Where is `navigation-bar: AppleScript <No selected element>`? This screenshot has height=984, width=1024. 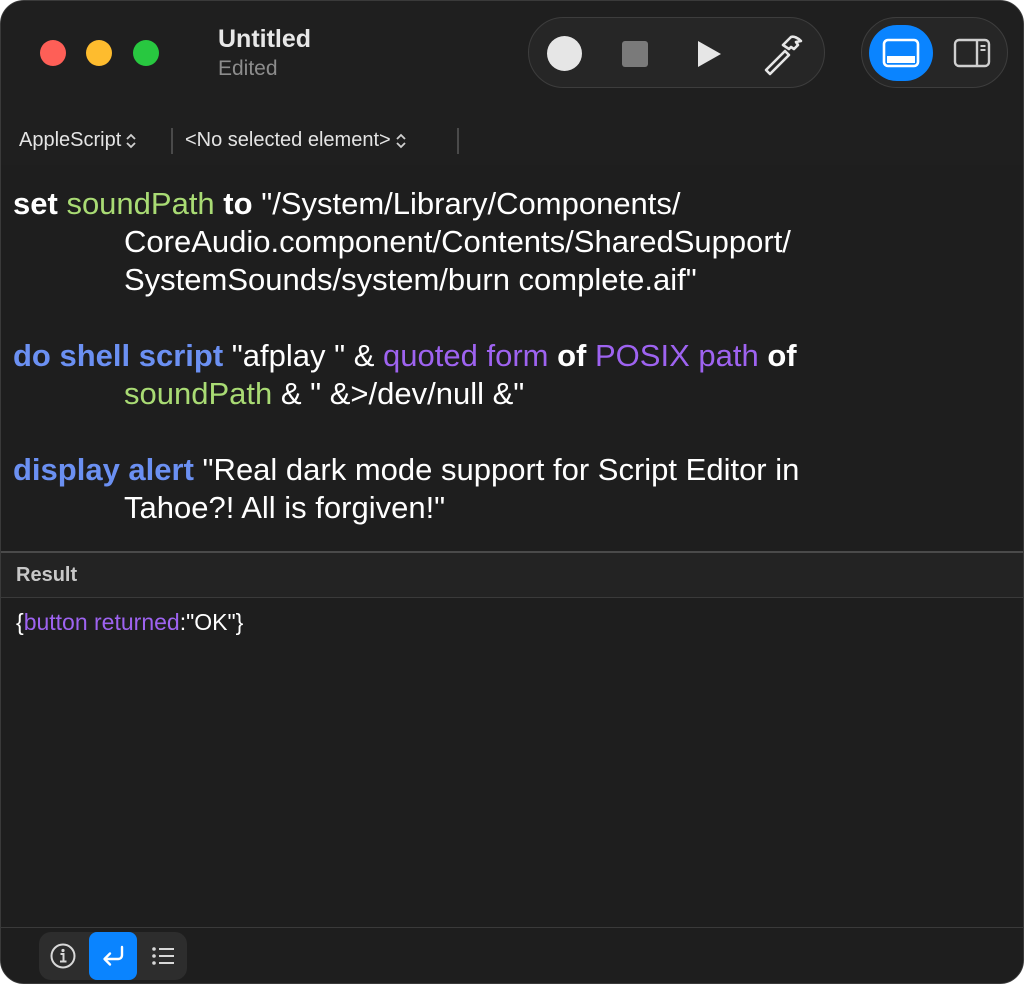 navigation-bar: AppleScript <No selected element> is located at coordinates (512, 142).